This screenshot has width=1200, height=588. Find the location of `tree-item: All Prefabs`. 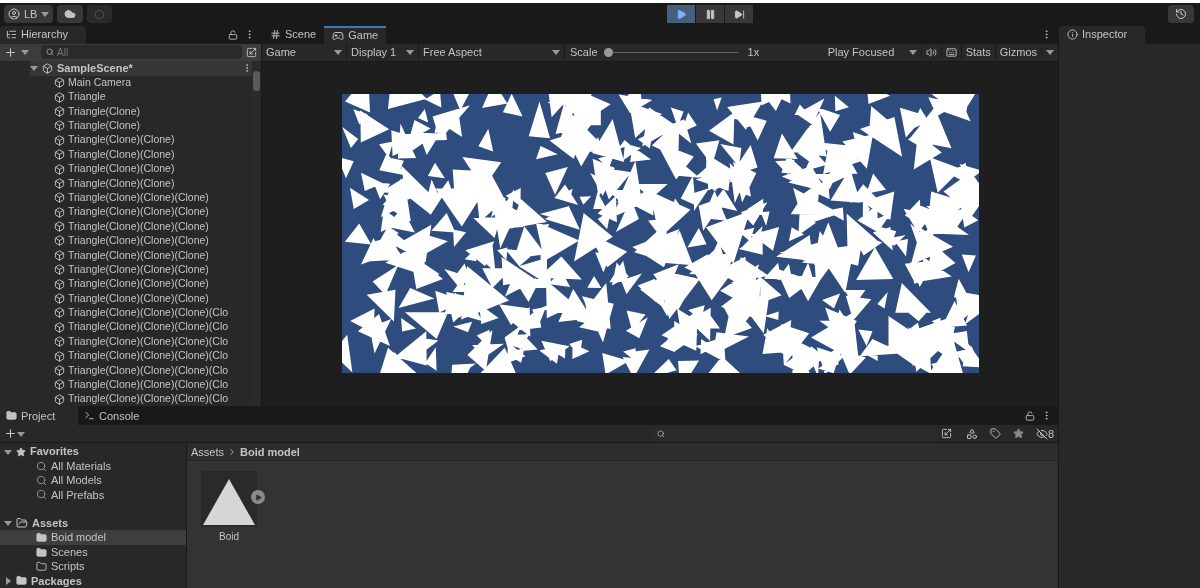

tree-item: All Prefabs is located at coordinates (93, 495).